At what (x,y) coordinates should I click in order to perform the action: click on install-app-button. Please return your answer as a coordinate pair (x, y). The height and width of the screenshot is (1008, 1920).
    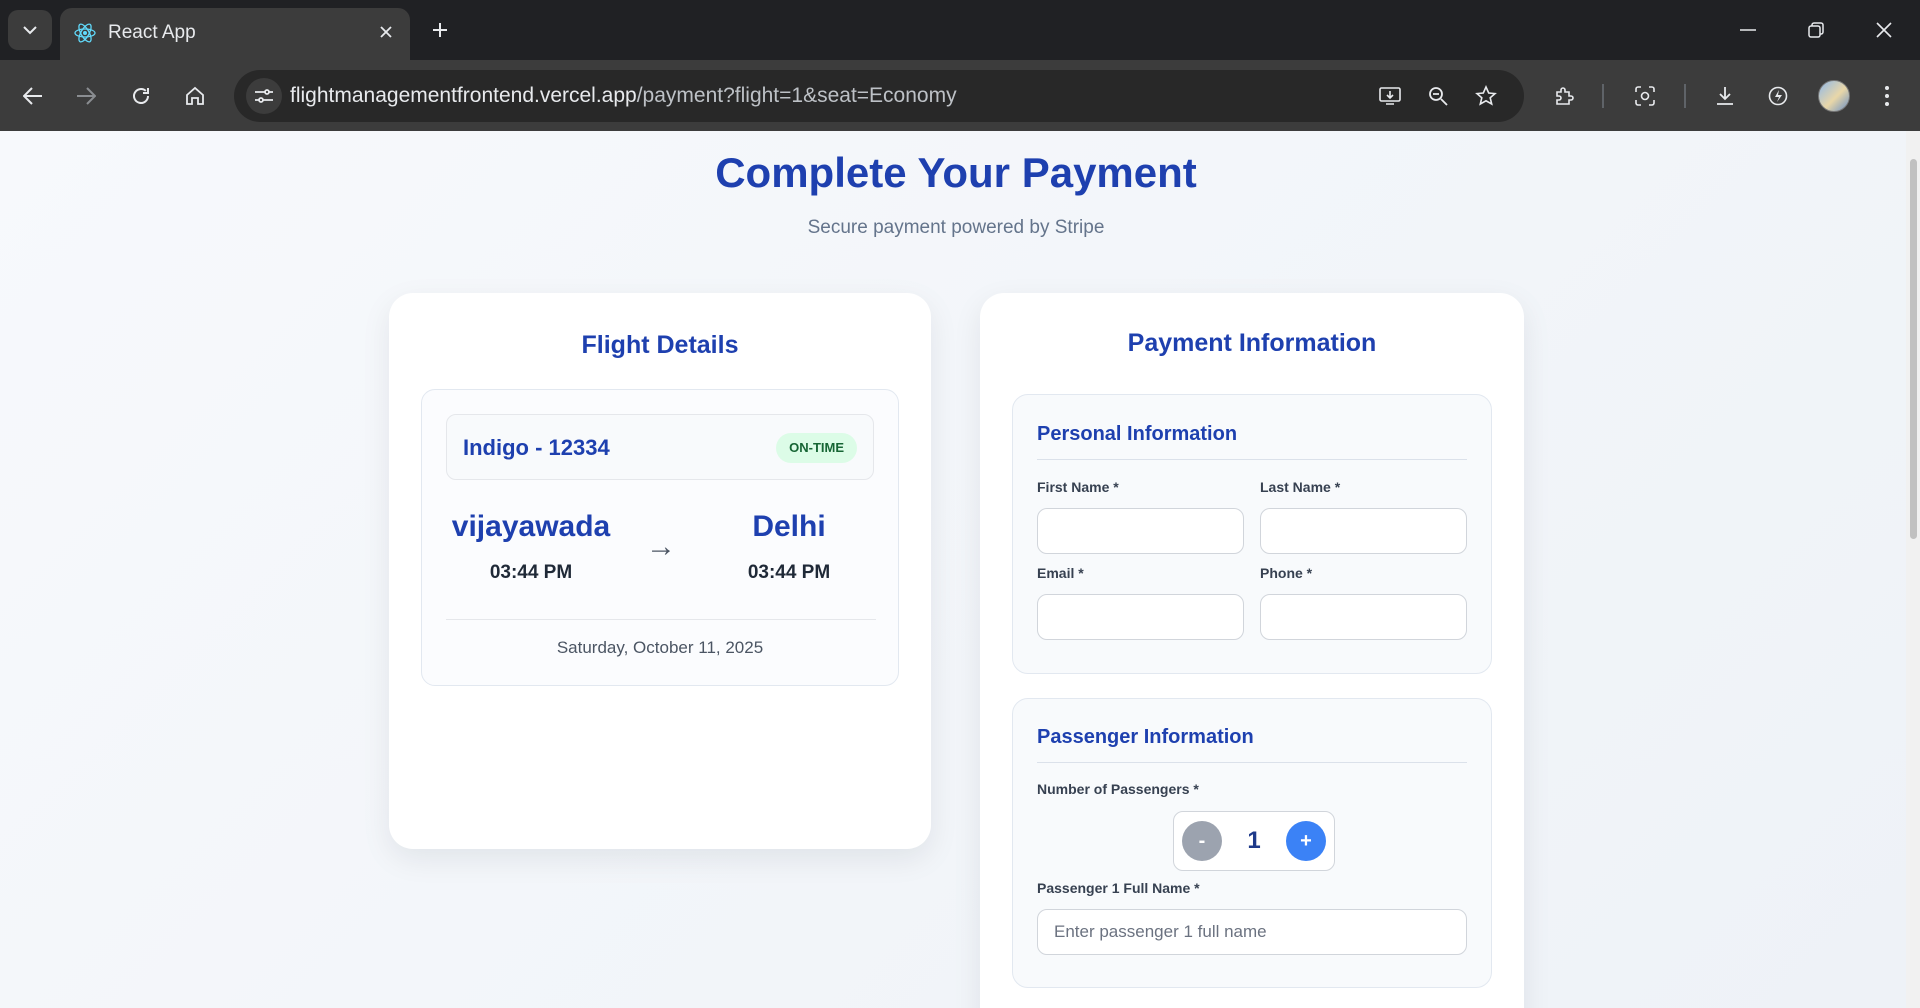
    Looking at the image, I should click on (1390, 96).